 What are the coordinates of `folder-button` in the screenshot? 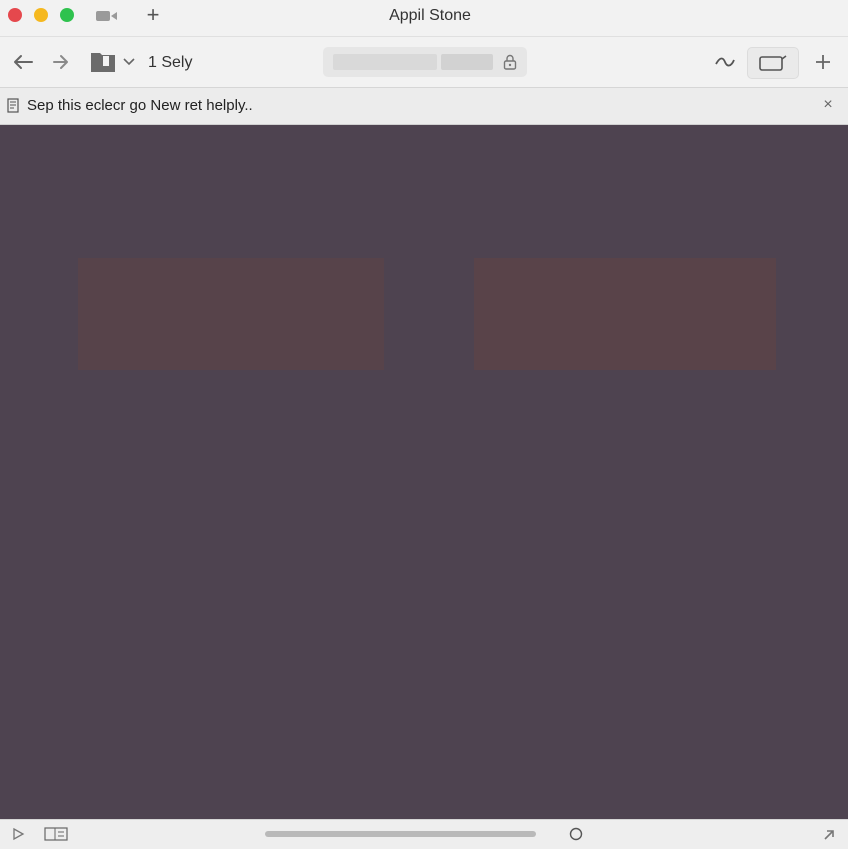 It's located at (103, 62).